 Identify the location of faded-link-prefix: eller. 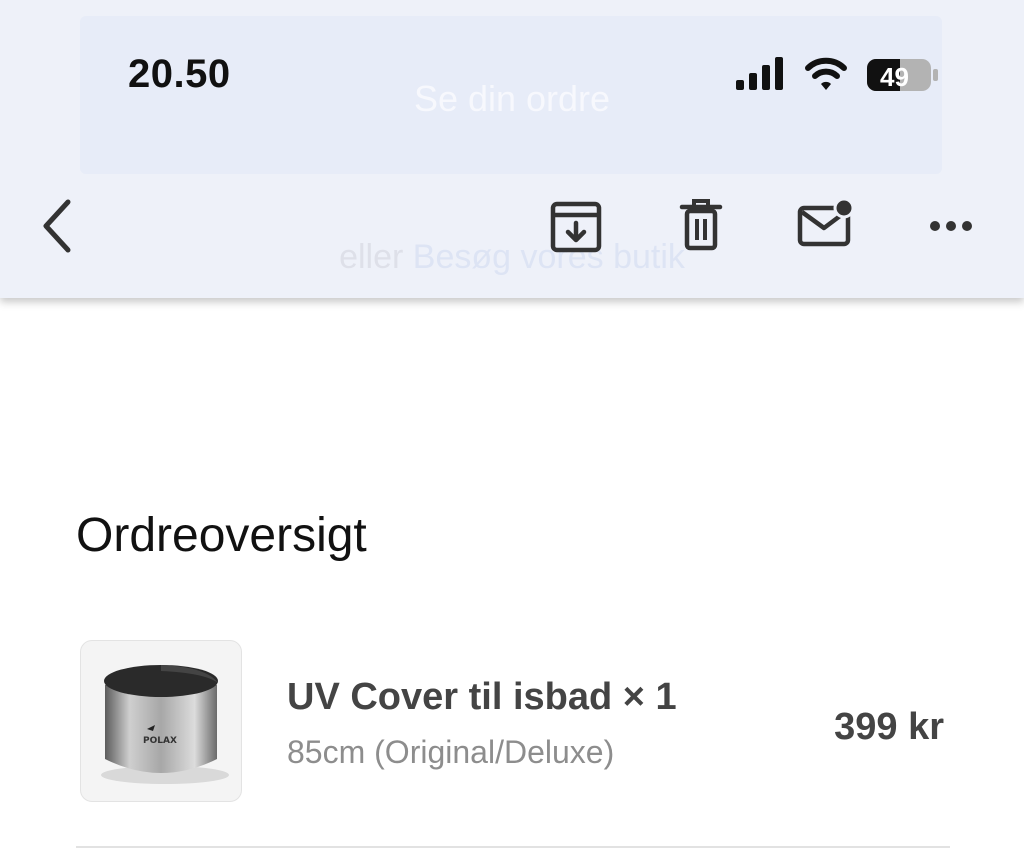
(371, 257).